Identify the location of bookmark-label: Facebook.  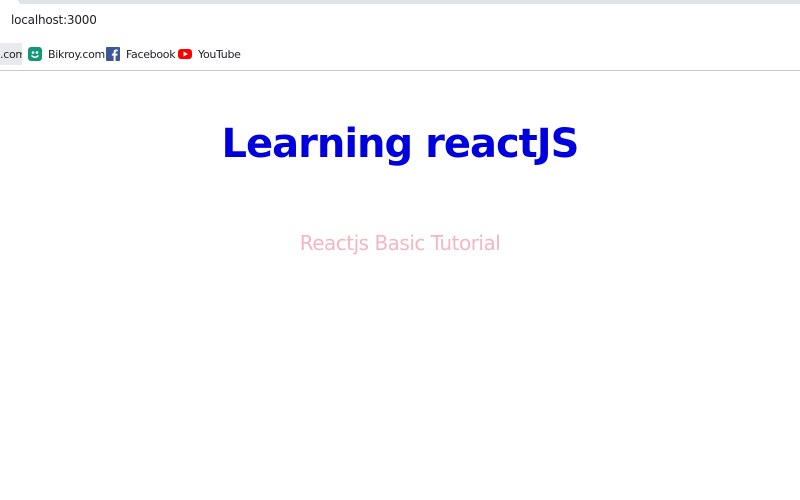
(151, 54).